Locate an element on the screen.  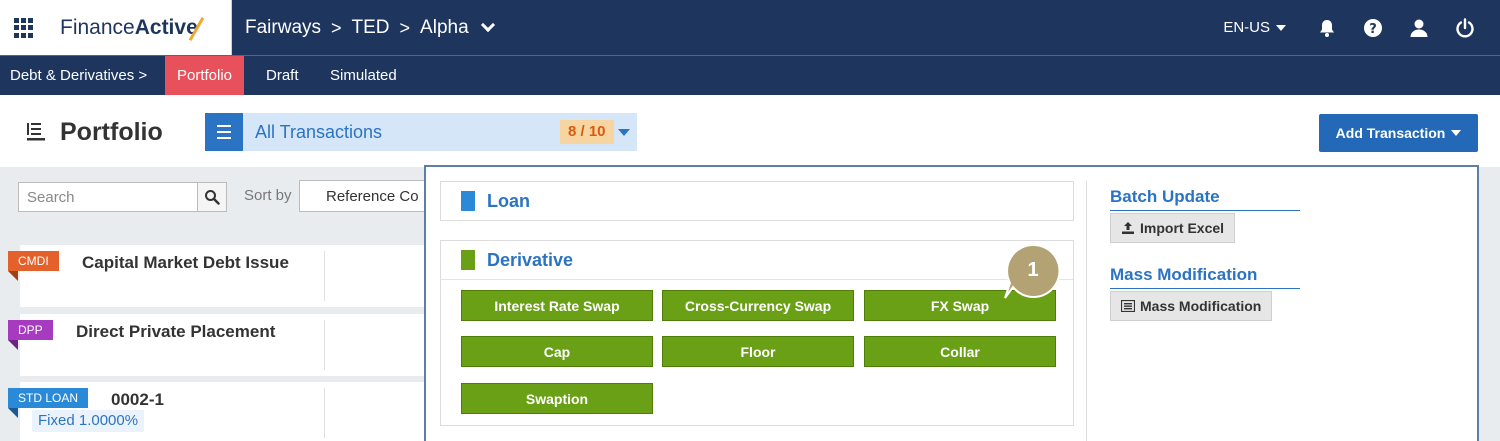
add-transaction-label: Add Transaction is located at coordinates (1390, 133).